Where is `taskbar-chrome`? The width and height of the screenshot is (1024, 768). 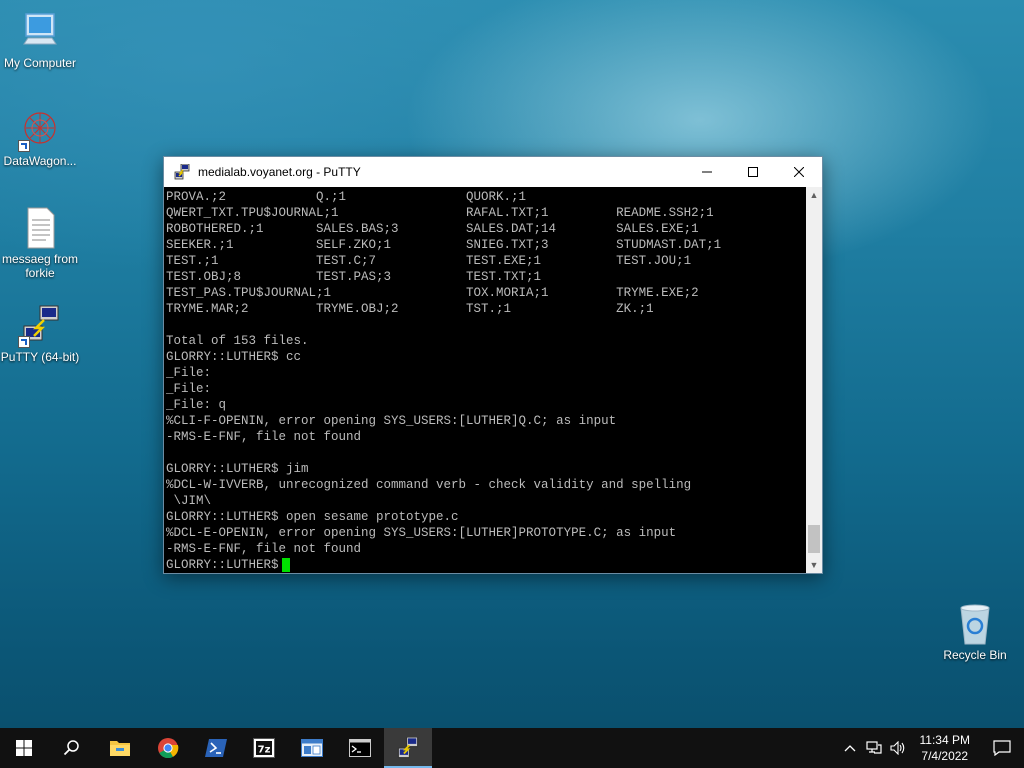
taskbar-chrome is located at coordinates (168, 748).